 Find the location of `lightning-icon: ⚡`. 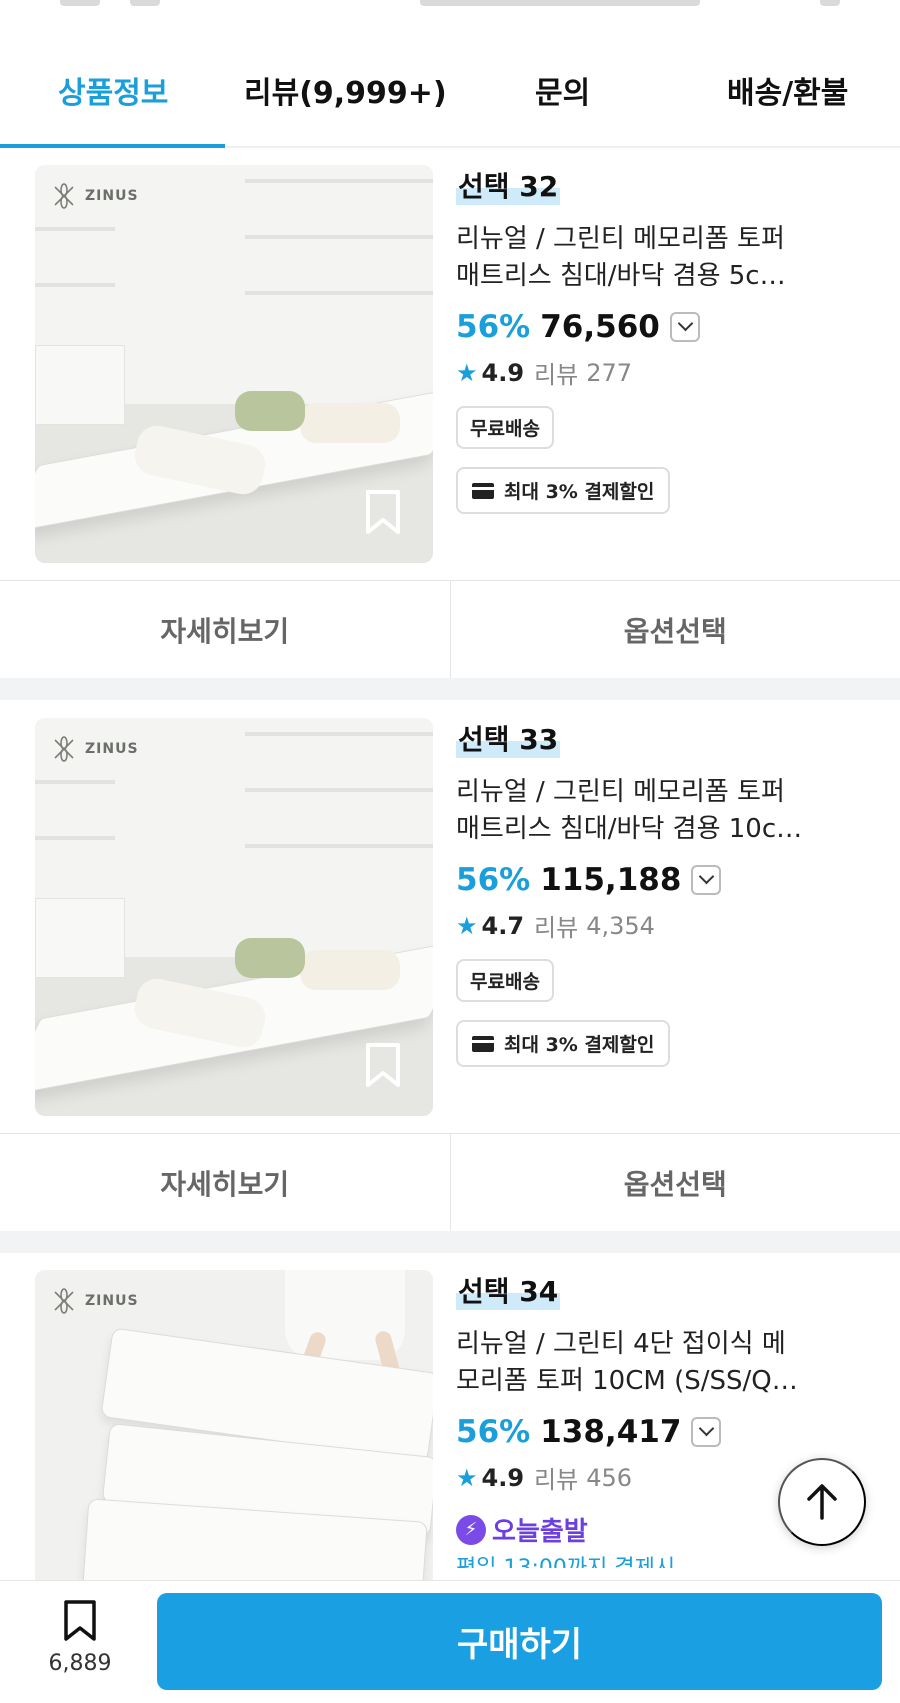

lightning-icon: ⚡ is located at coordinates (471, 1529).